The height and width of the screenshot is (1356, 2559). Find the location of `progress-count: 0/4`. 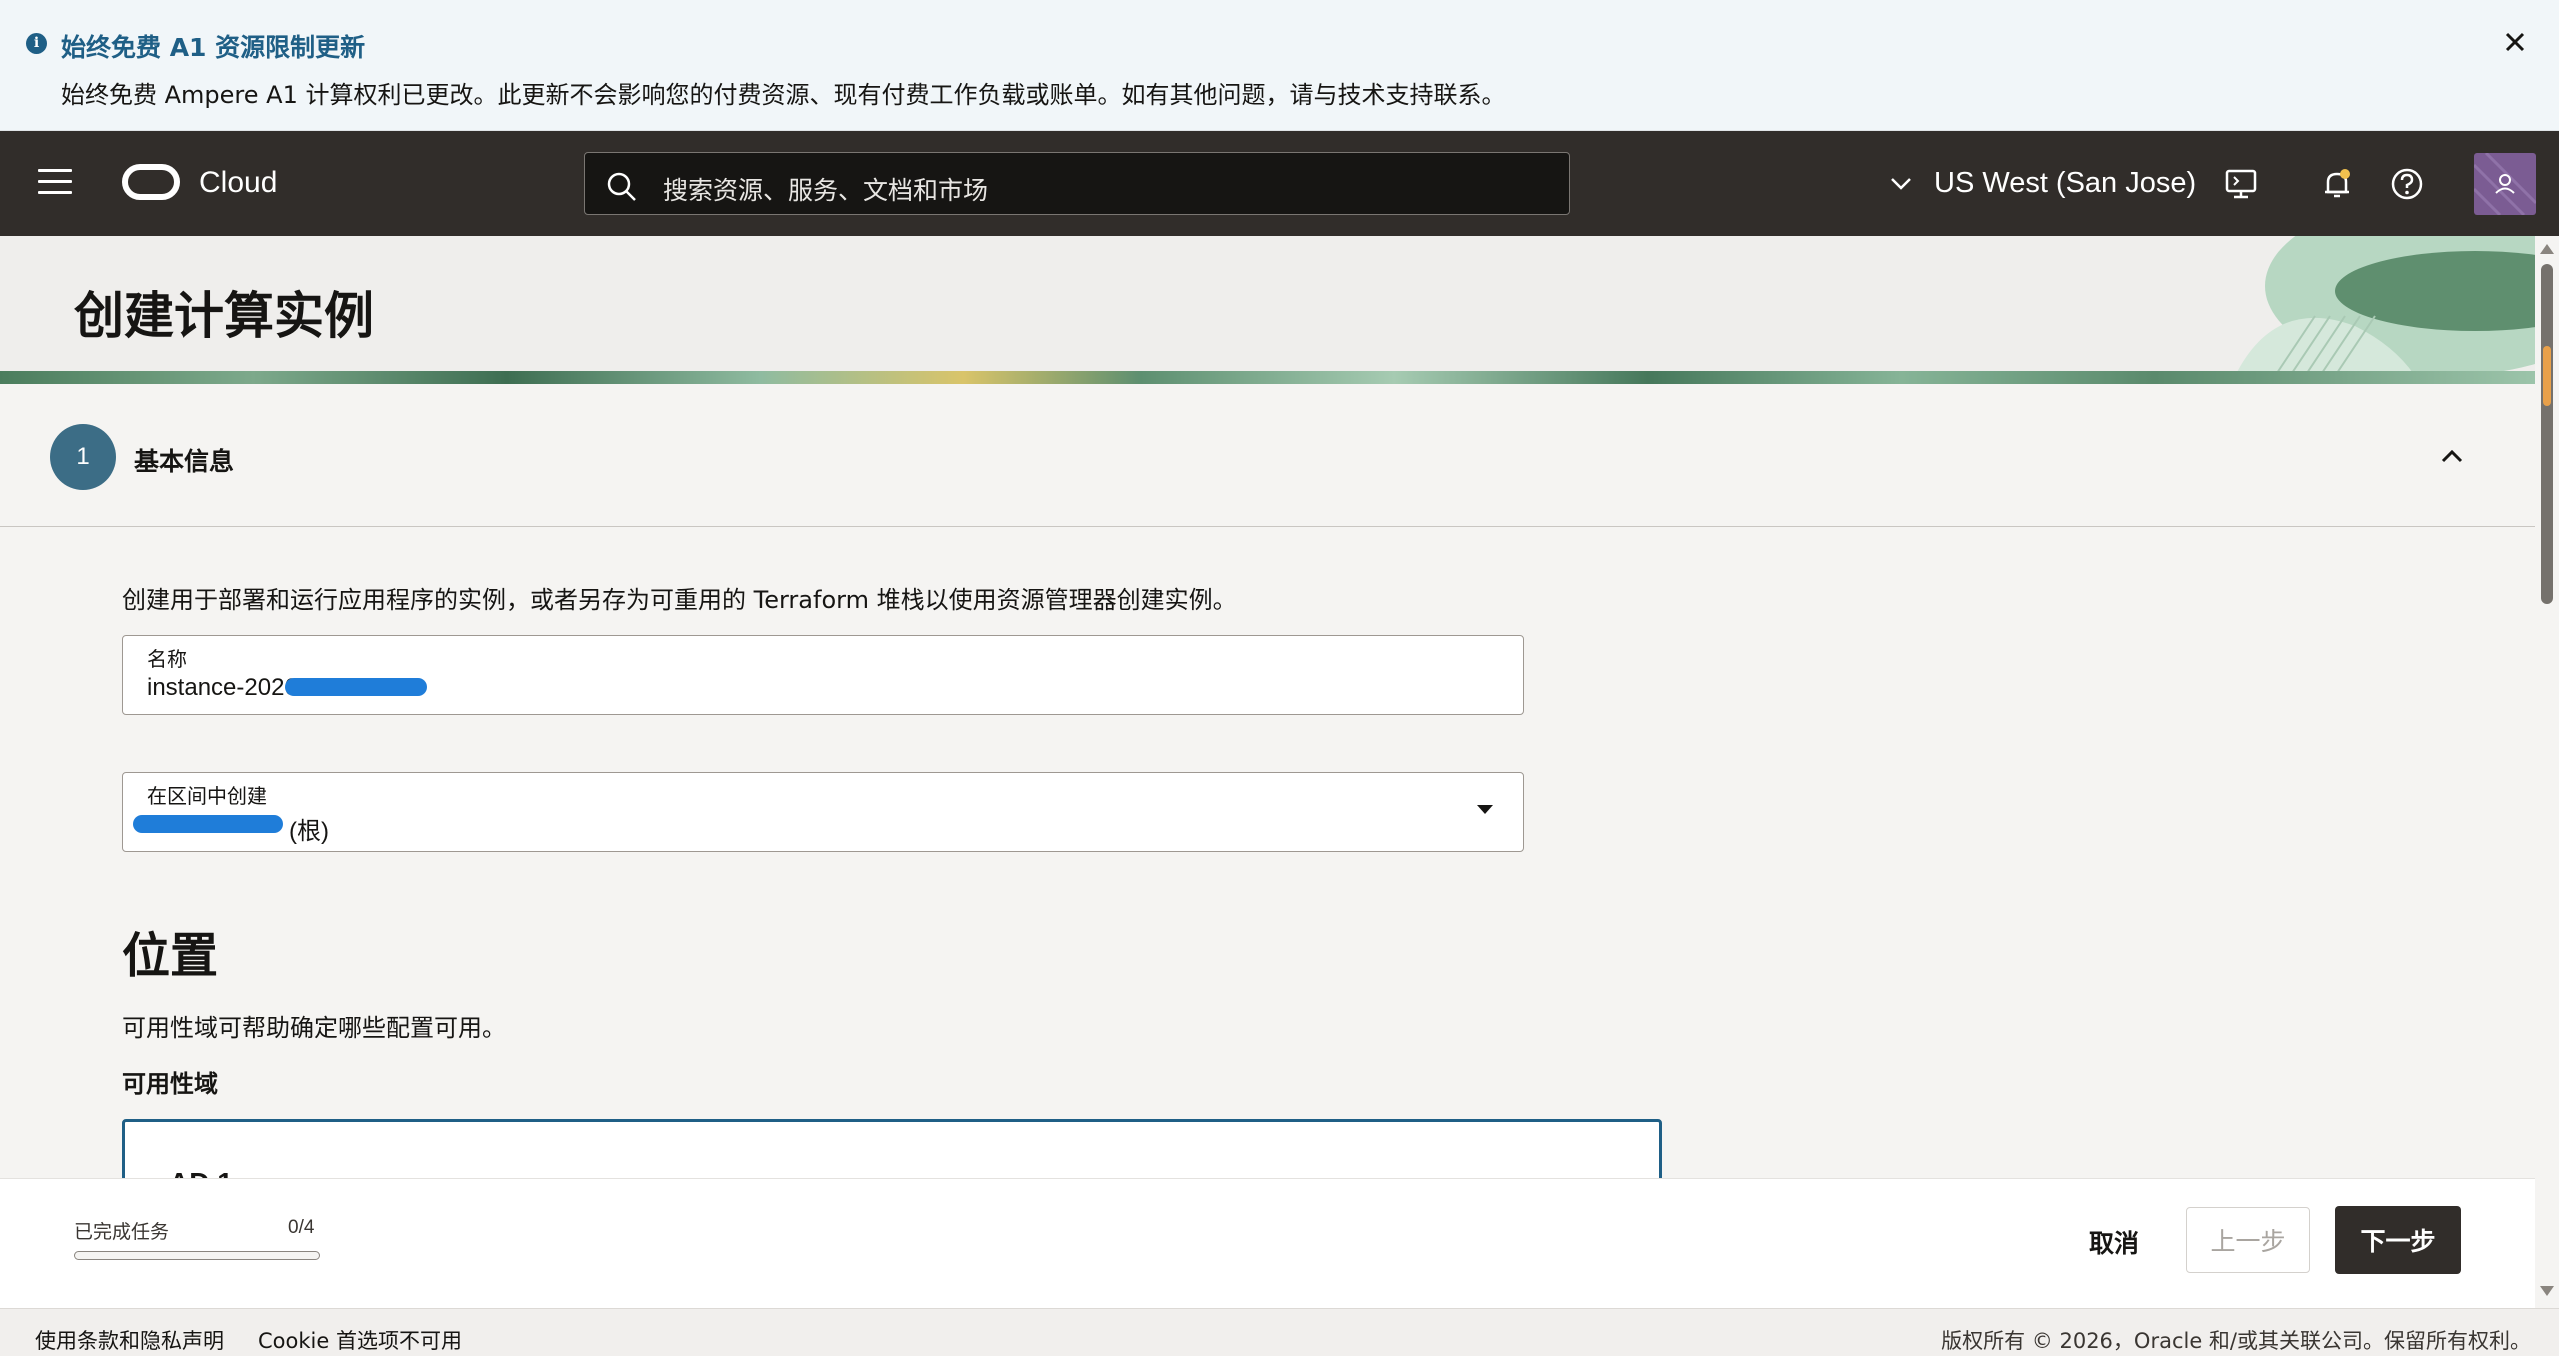

progress-count: 0/4 is located at coordinates (301, 1227).